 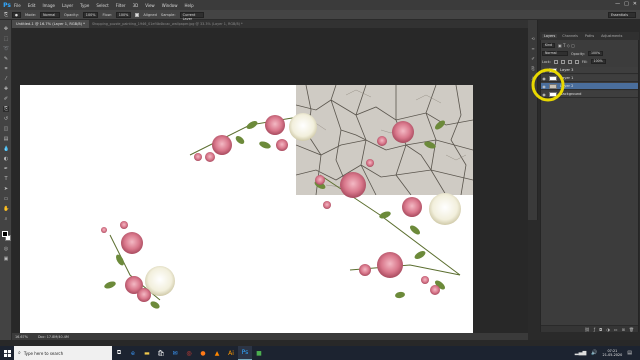 What do you see at coordinates (50, 14) in the screenshot?
I see `mode-select: Normal` at bounding box center [50, 14].